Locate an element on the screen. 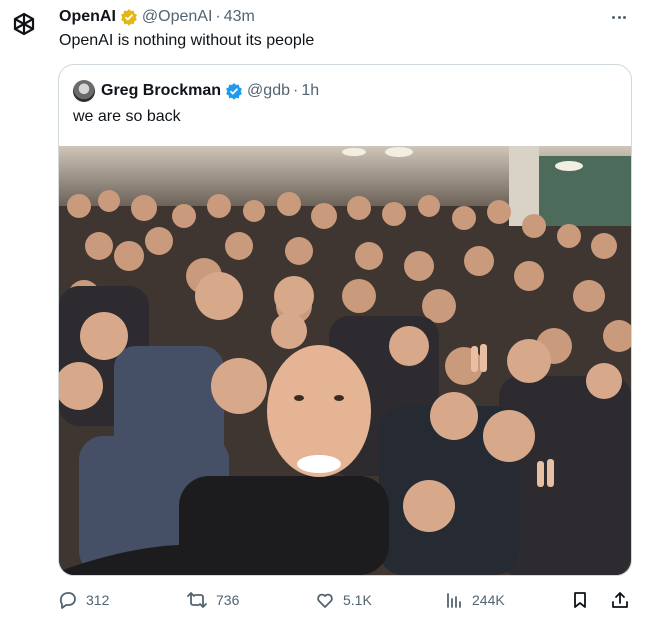 This screenshot has width=660, height=623. reply-count: 312 is located at coordinates (98, 600).